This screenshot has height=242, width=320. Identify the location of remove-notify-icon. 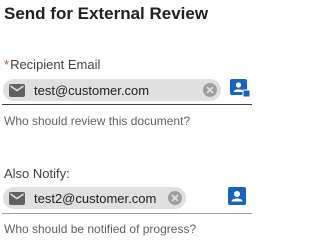
(175, 198).